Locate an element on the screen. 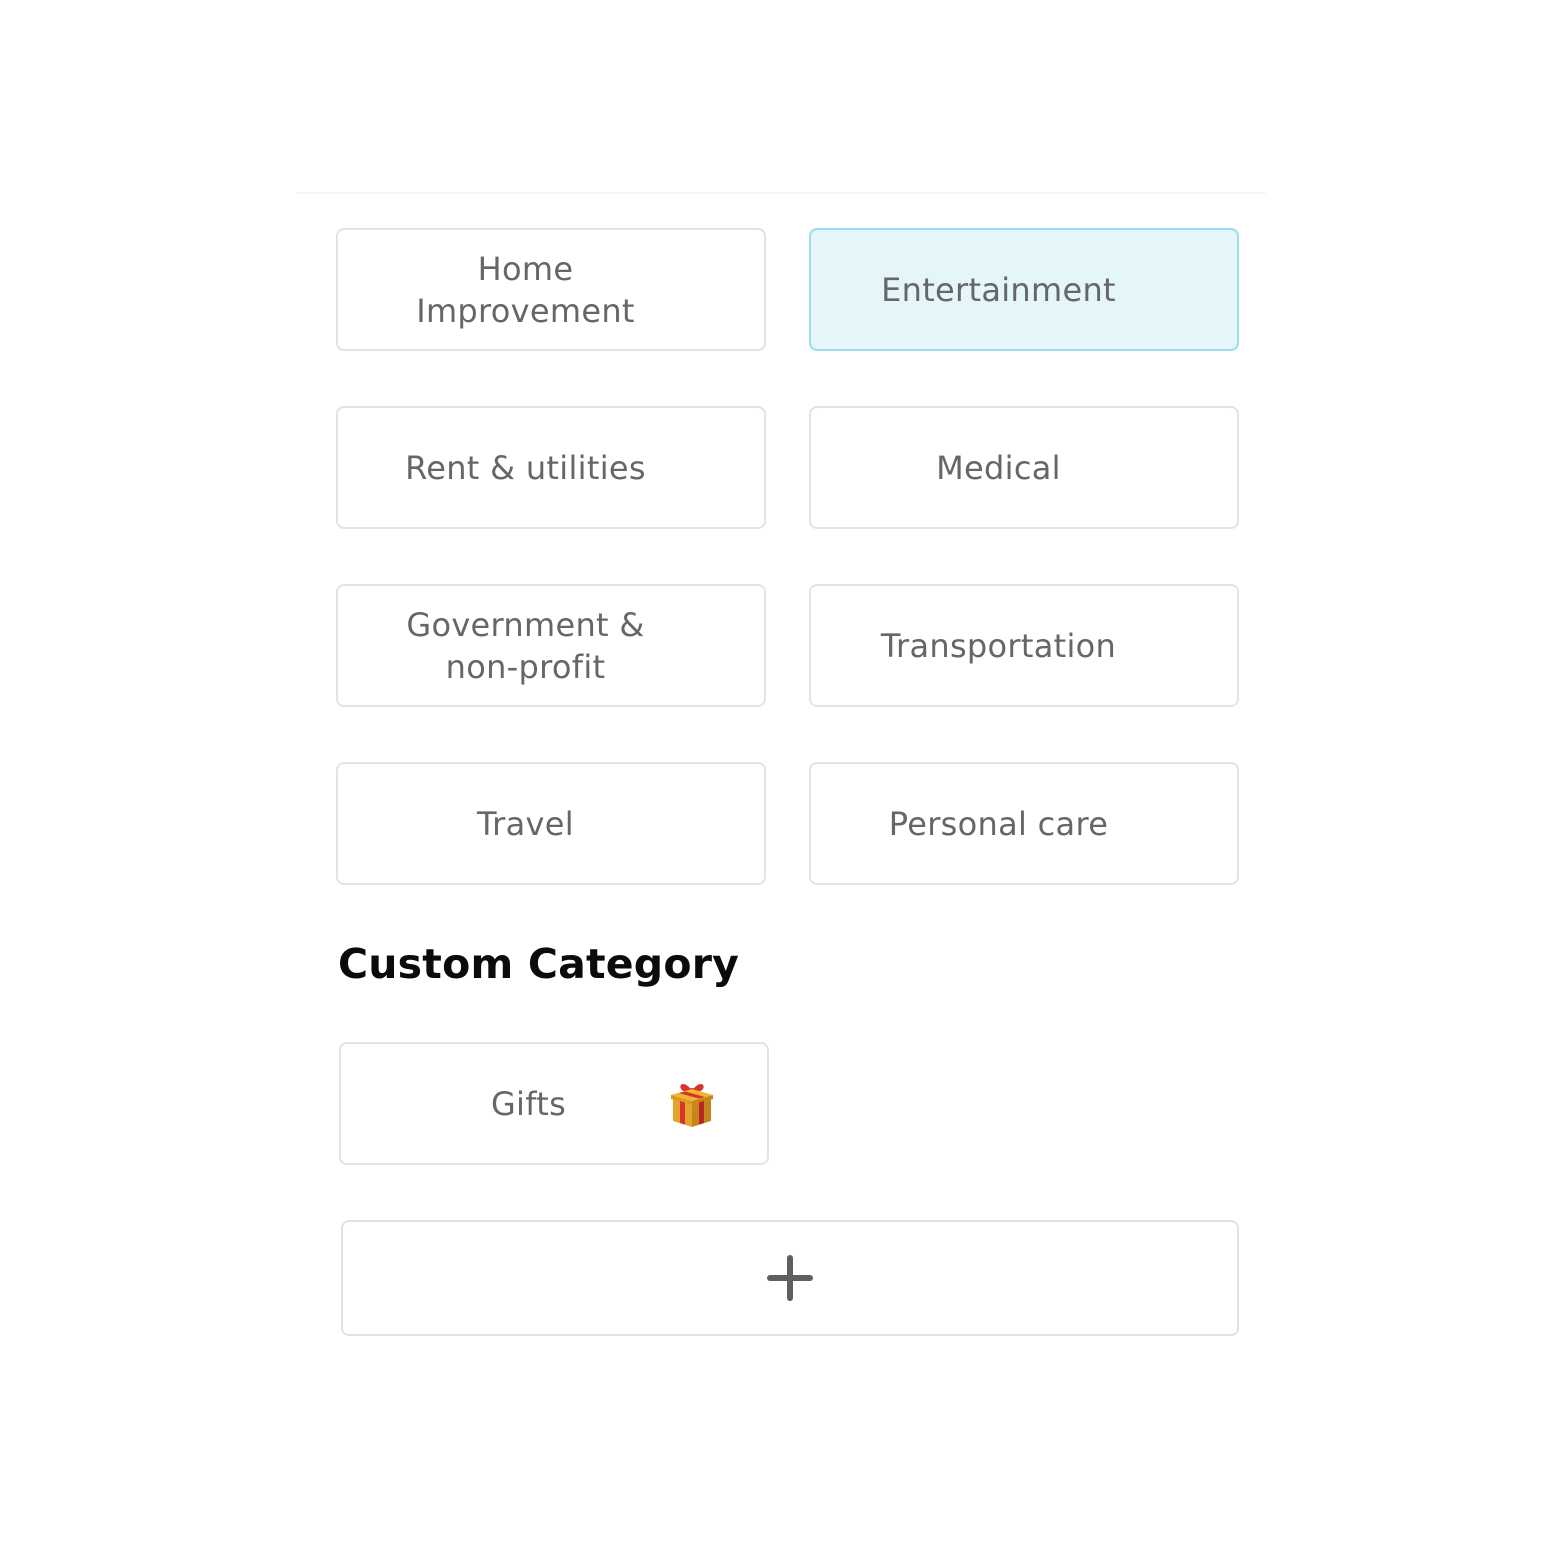 The width and height of the screenshot is (1563, 1563). plus-icon is located at coordinates (790, 1278).